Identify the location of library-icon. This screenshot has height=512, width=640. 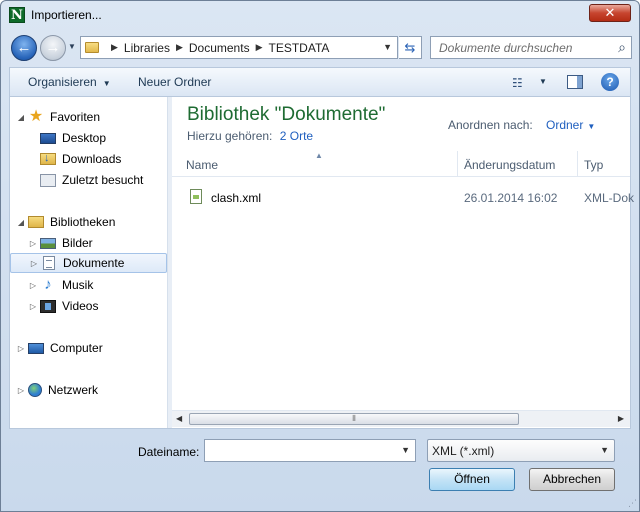
(36, 222).